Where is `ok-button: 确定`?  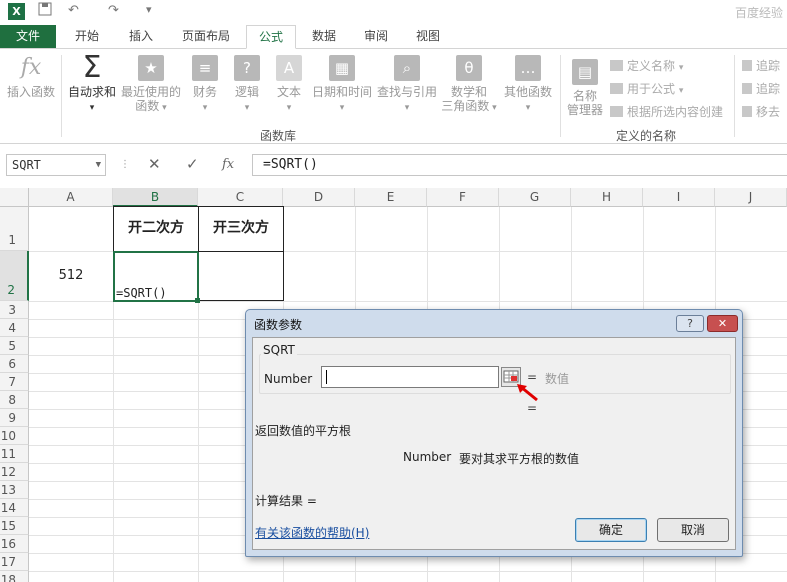 ok-button: 确定 is located at coordinates (611, 530).